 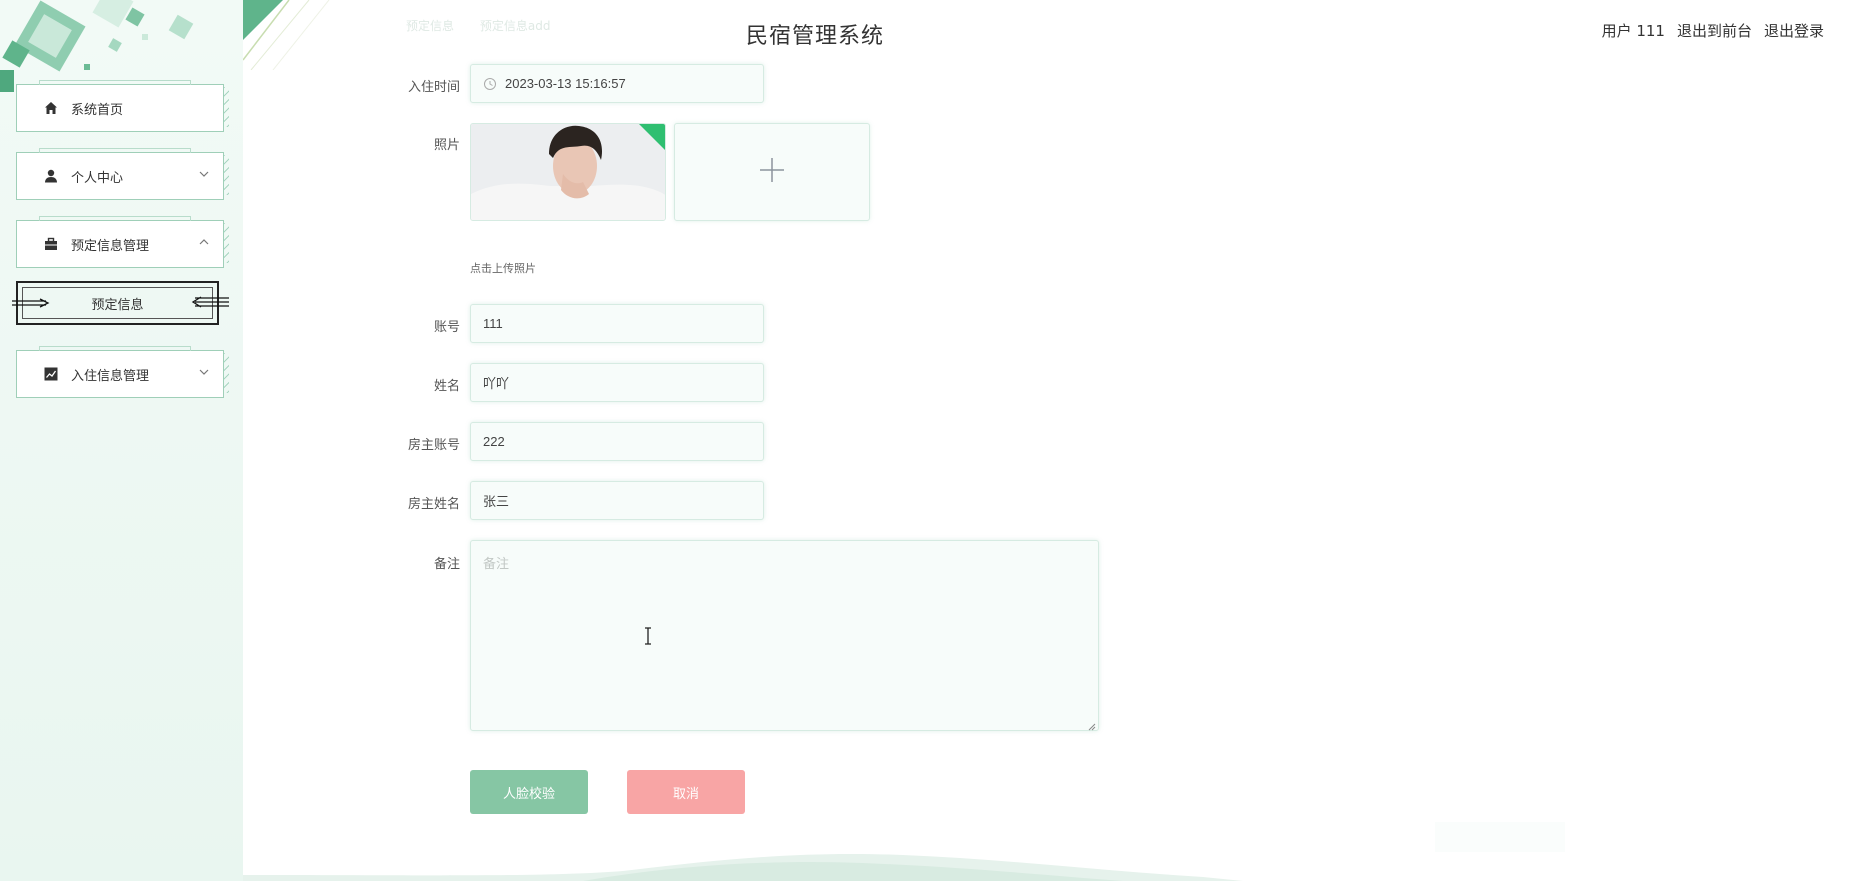 I want to click on sidebar: 系统首页 个人中心 预定信息管理 预定信息 入住信息管理, so click(x=121, y=440).